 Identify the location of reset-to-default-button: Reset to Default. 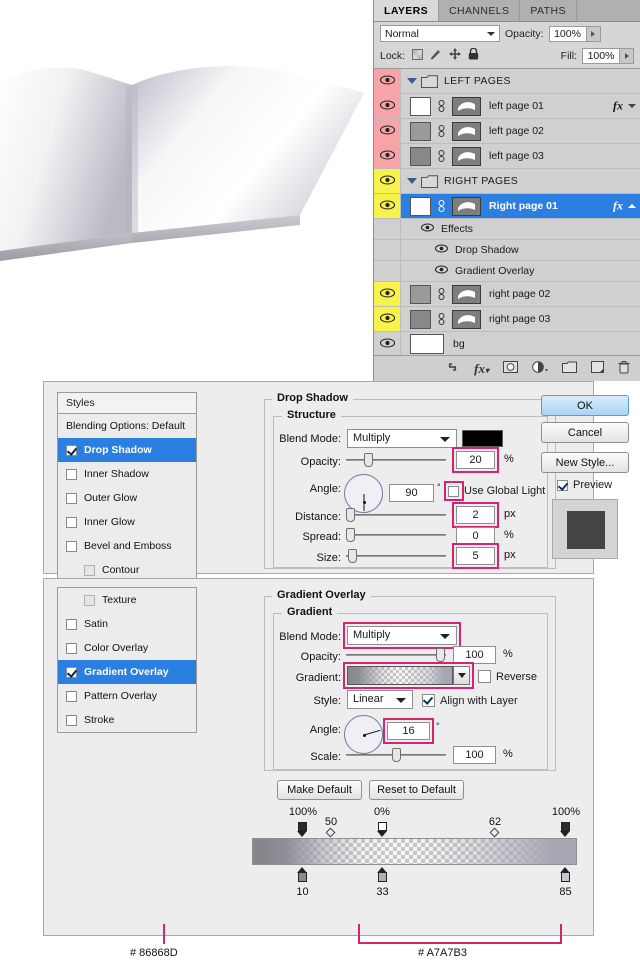
(416, 790).